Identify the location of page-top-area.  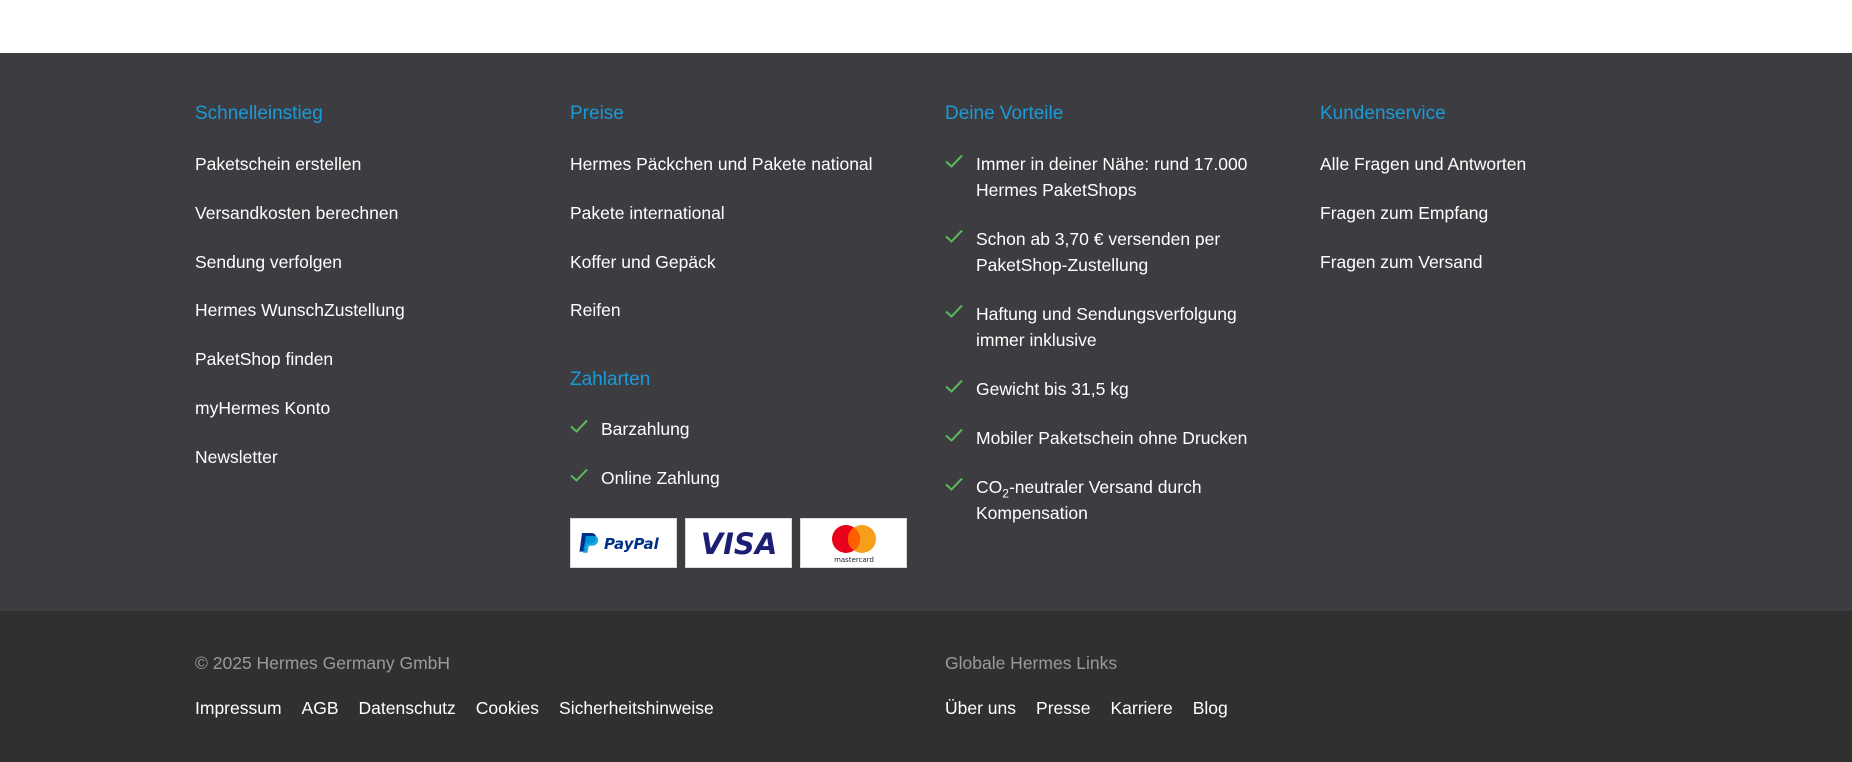
(926, 26).